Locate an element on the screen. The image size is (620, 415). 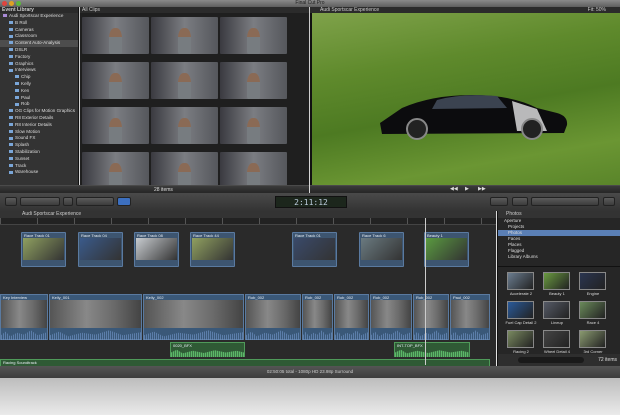
library-item-label: Cameras is located at coordinates (24, 29).